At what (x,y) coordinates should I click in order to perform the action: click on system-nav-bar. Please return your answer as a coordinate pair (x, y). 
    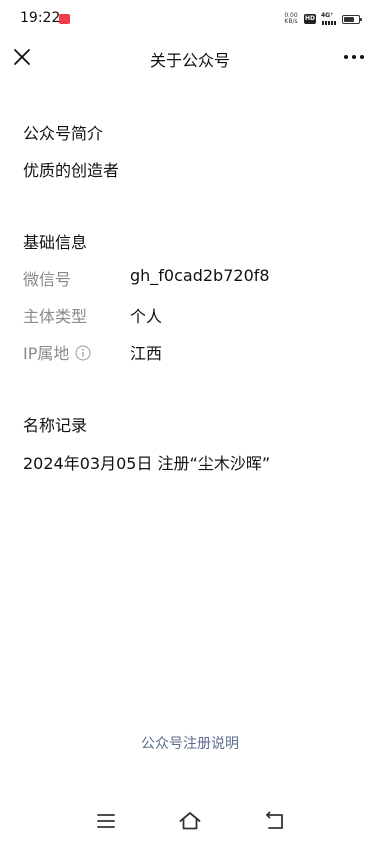
    Looking at the image, I should click on (190, 821).